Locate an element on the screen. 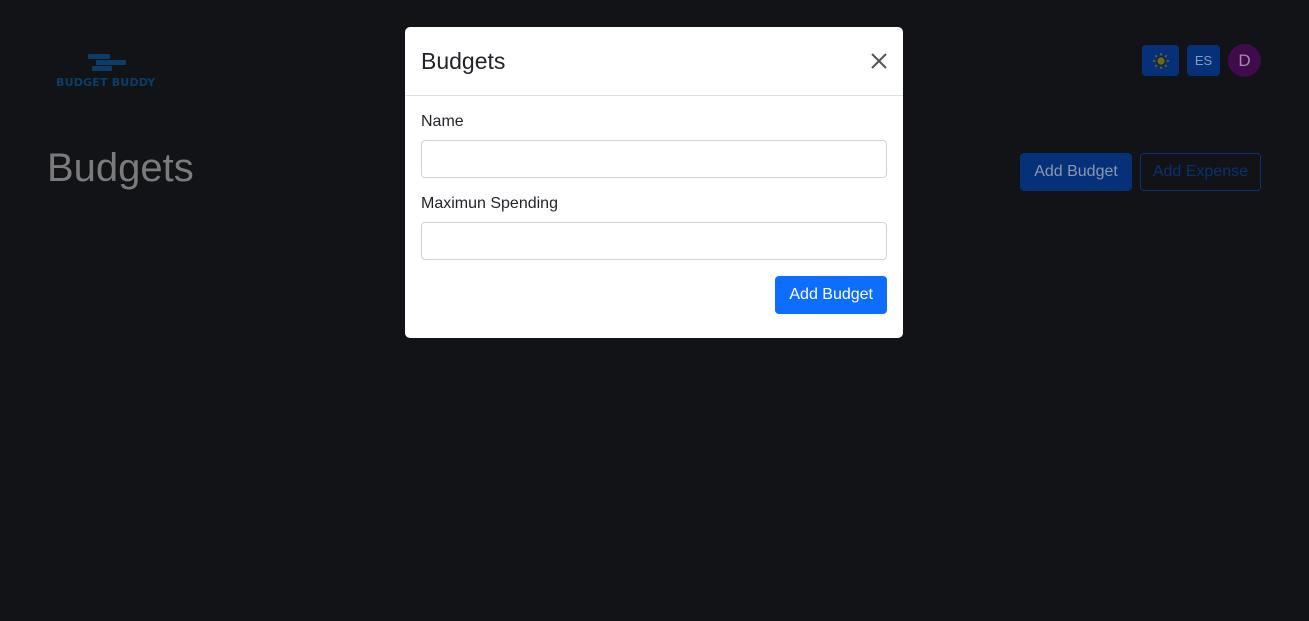 The height and width of the screenshot is (621, 1309). page-title: Budgets is located at coordinates (120, 168).